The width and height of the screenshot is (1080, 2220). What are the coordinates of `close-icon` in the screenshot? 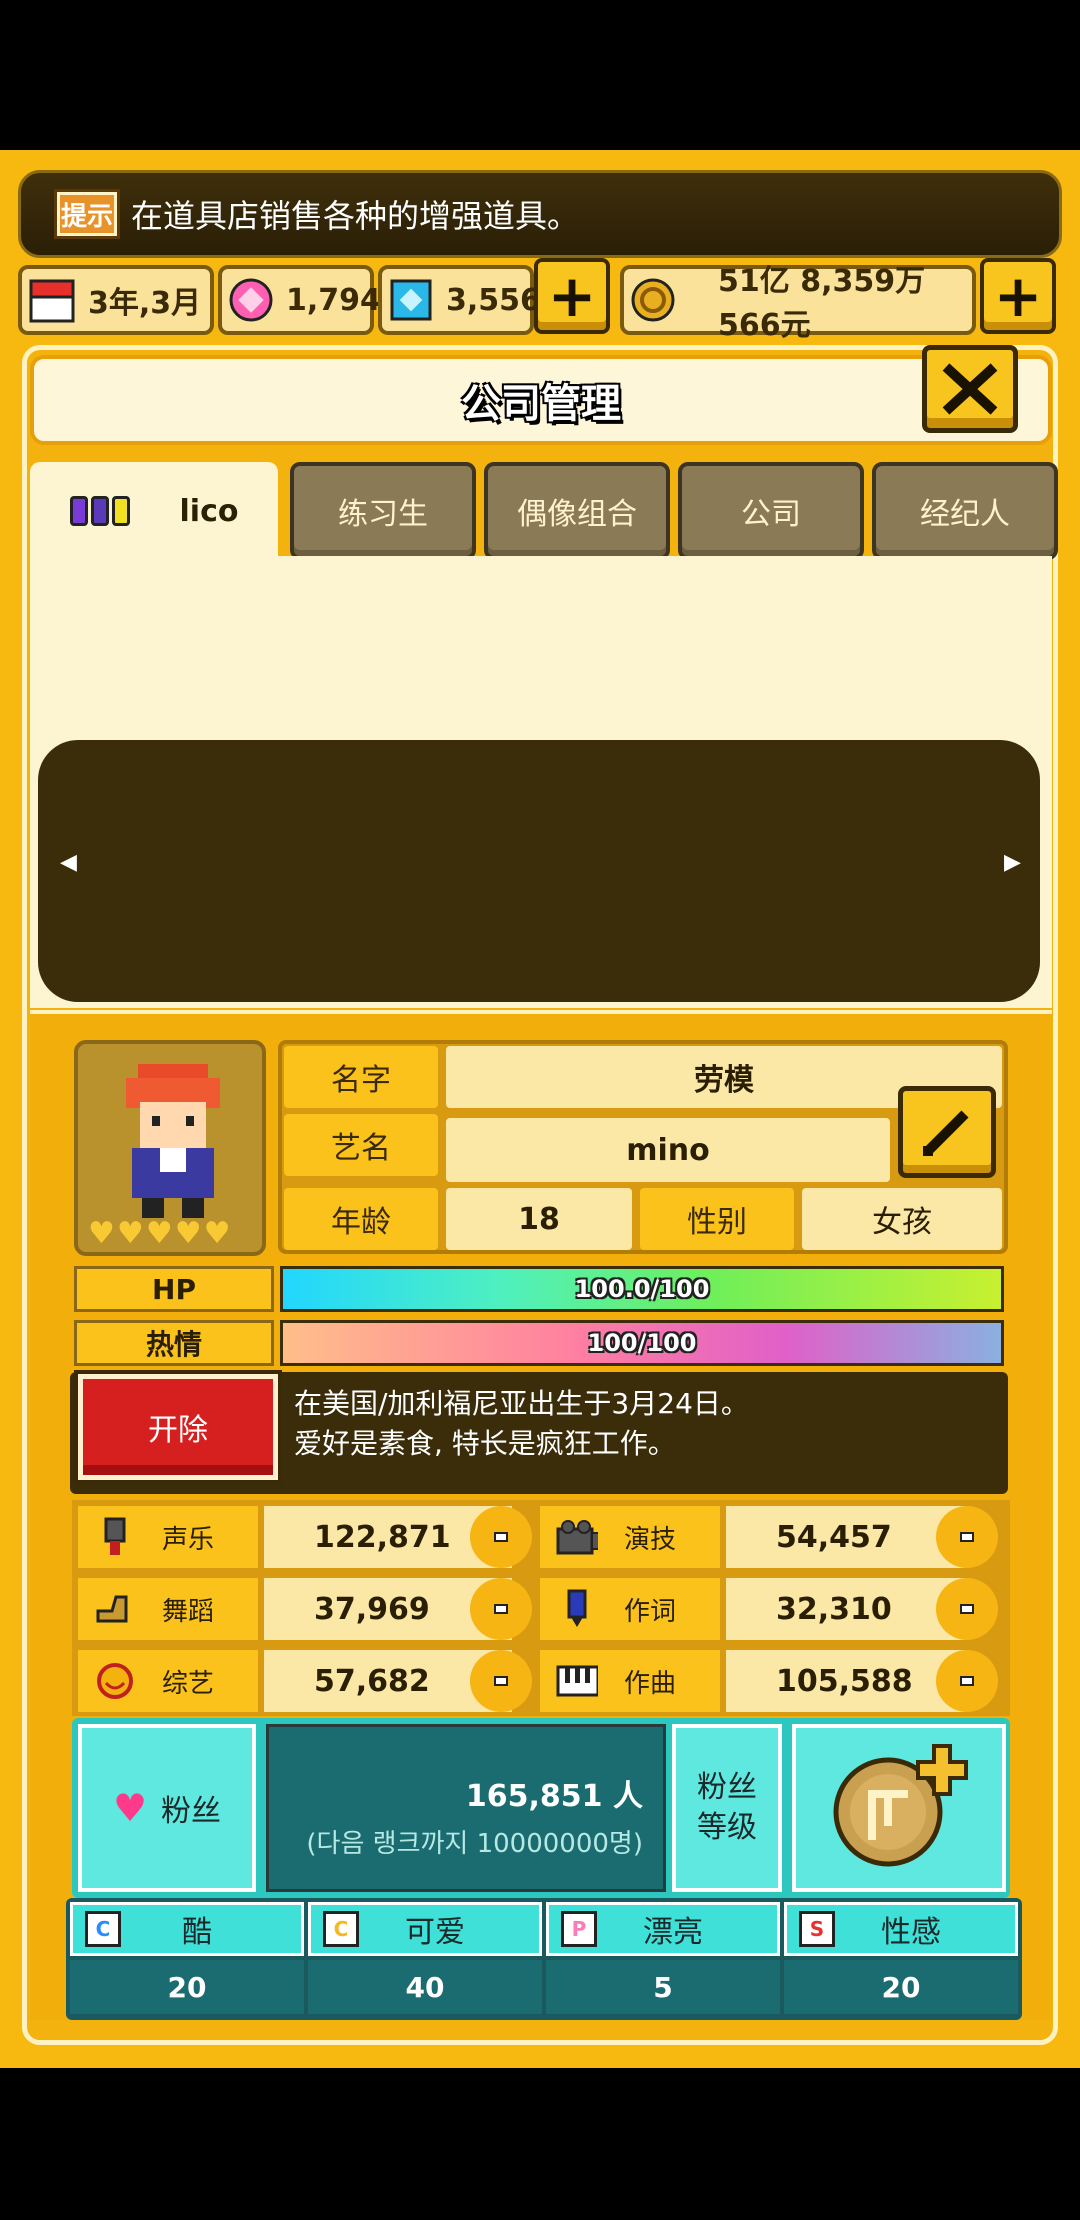 It's located at (970, 389).